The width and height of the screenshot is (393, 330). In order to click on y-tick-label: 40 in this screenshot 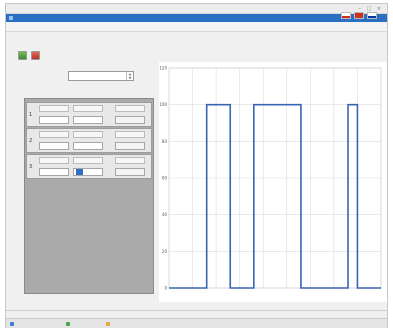, I will do `click(165, 214)`.